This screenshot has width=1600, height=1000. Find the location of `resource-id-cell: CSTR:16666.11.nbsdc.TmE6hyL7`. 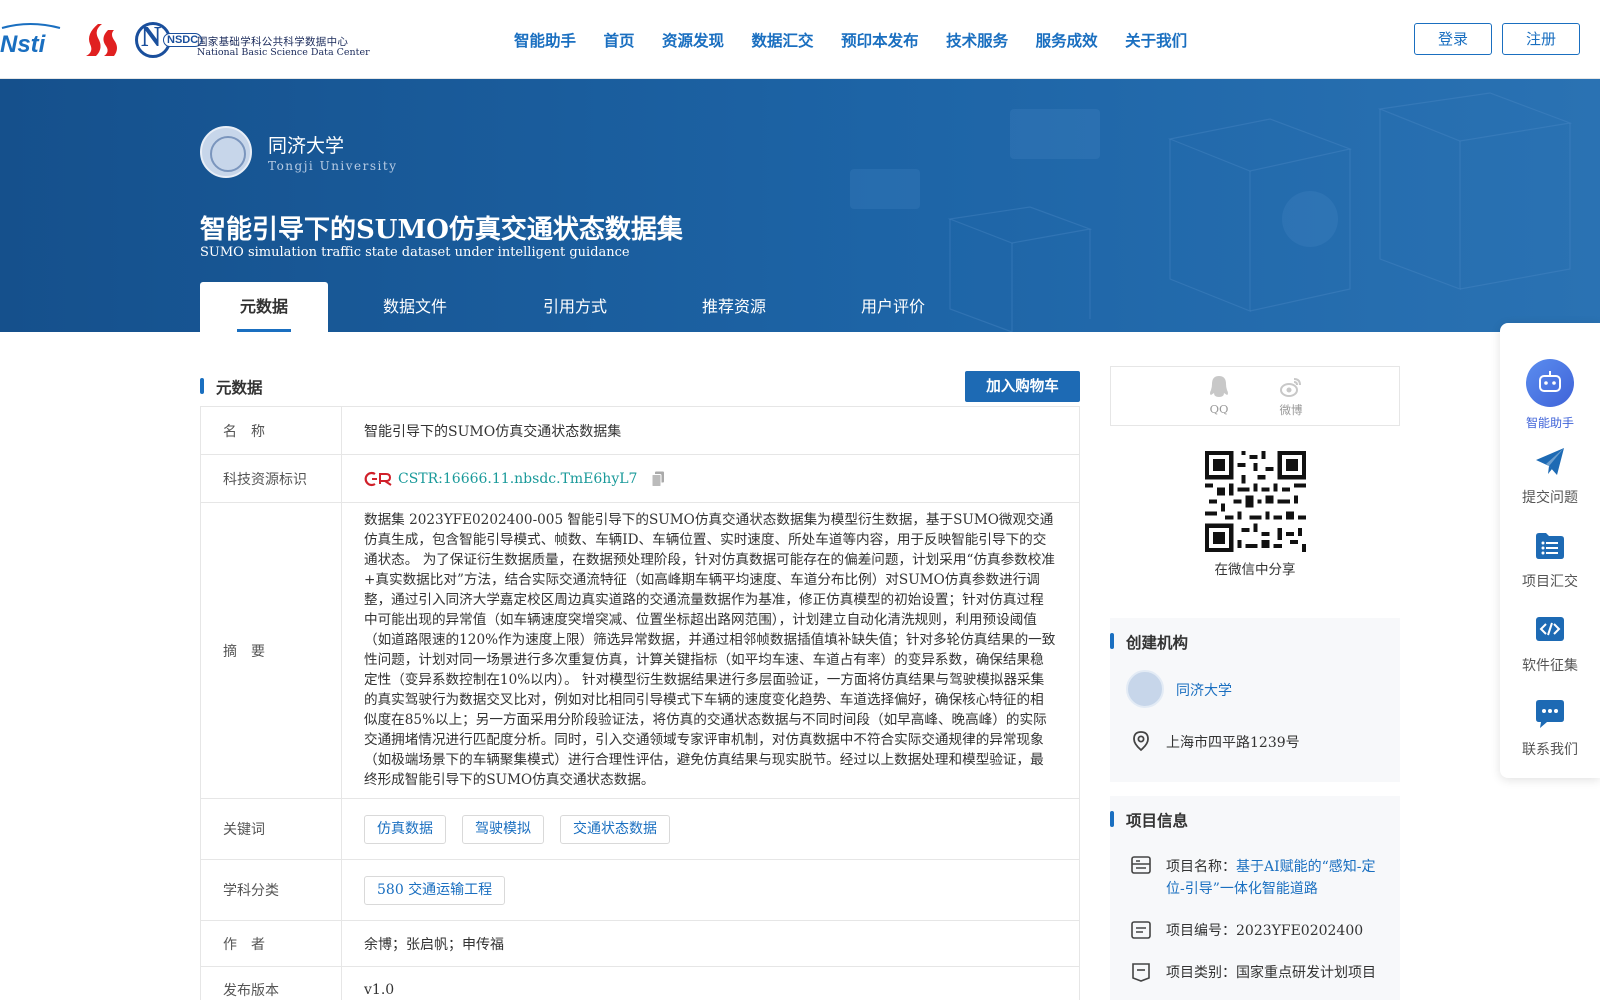

resource-id-cell: CSTR:16666.11.nbsdc.TmE6hyL7 is located at coordinates (710, 478).